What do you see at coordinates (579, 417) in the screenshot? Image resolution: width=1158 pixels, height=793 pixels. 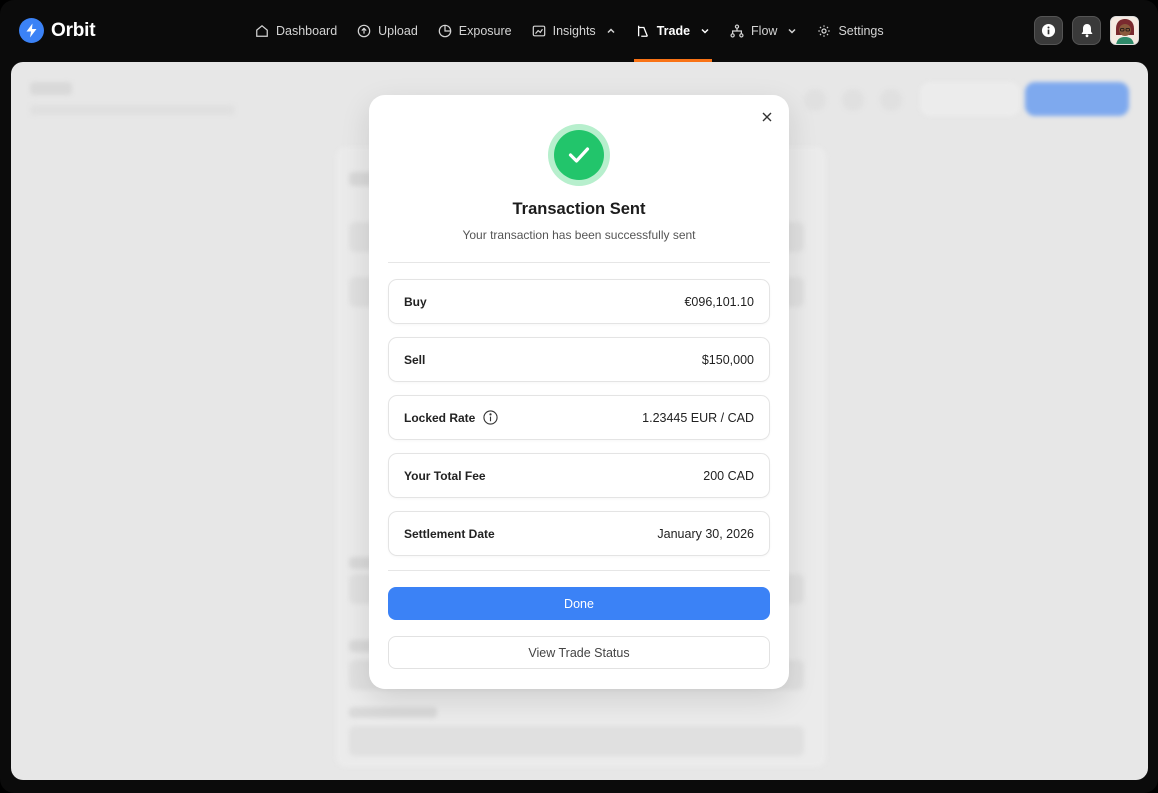 I see `summary-row-locked-rate: Locked Rate 1.23445 EUR / CAD` at bounding box center [579, 417].